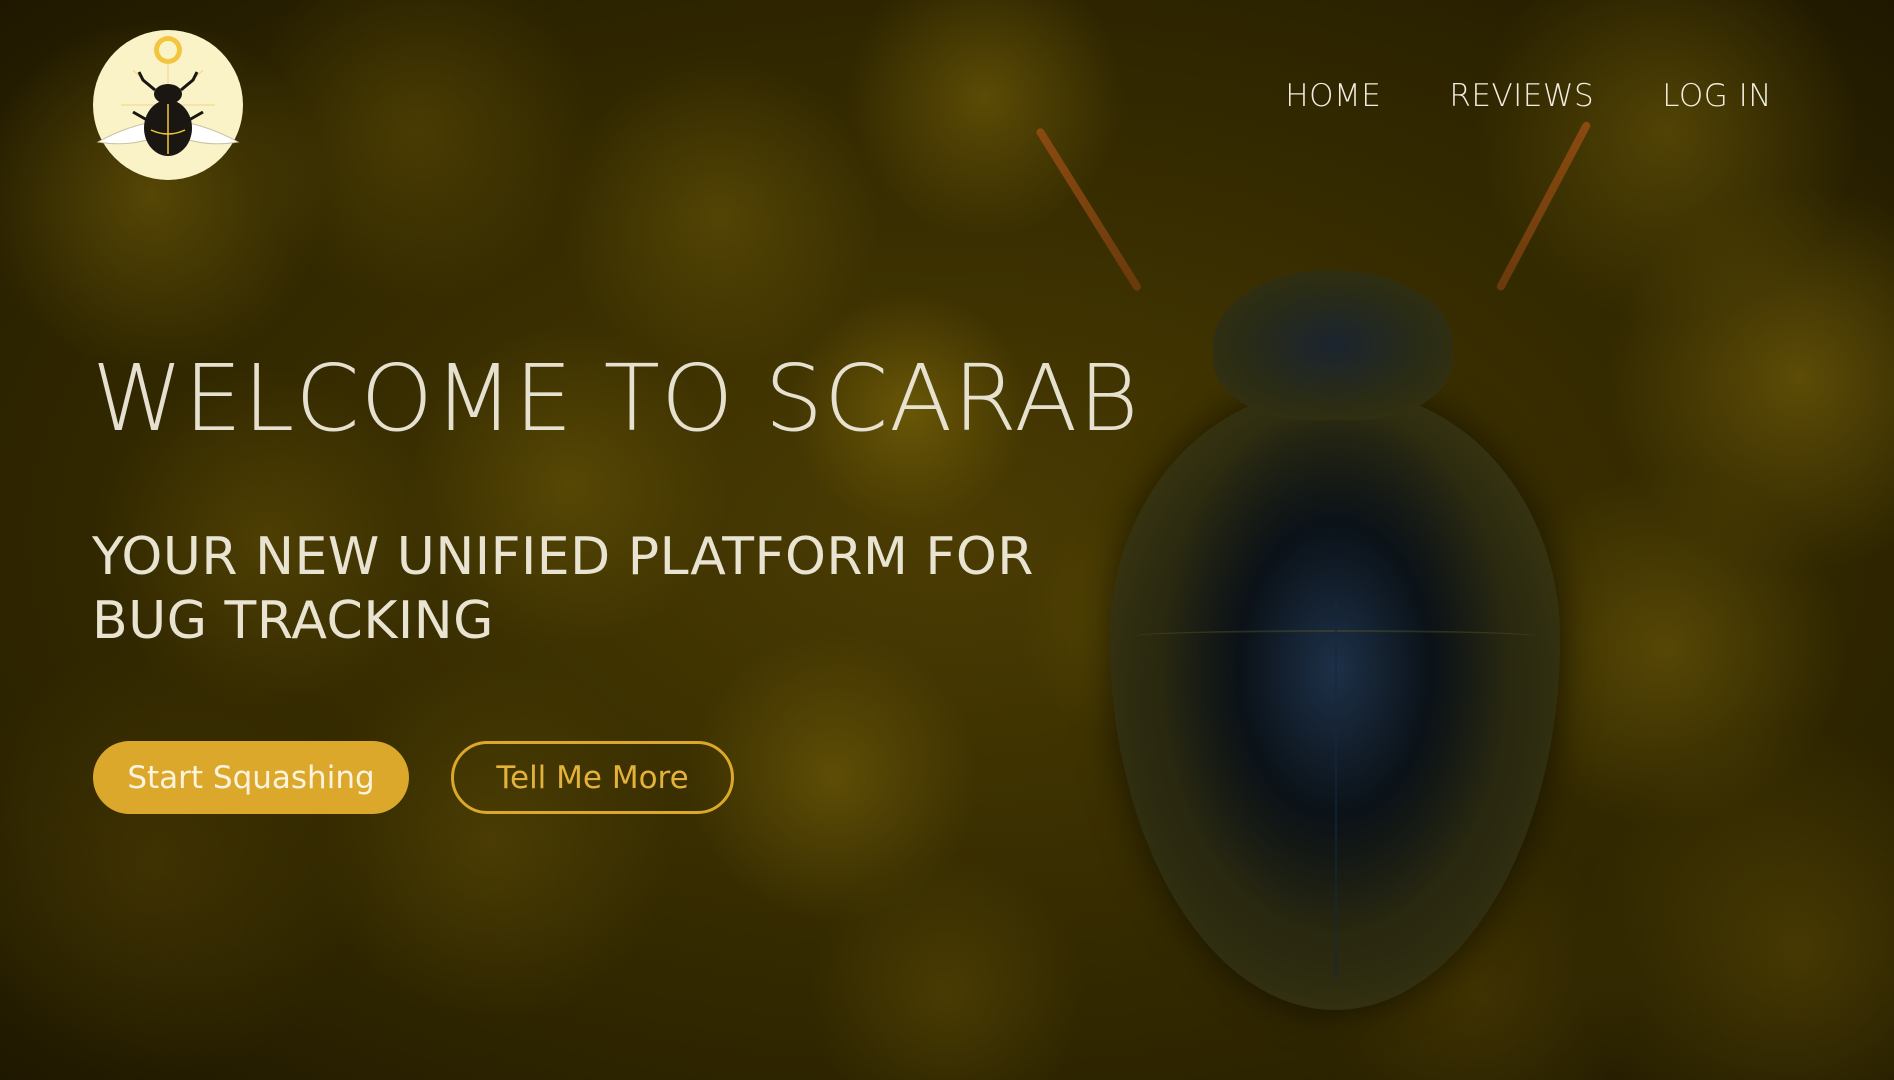 Image resolution: width=1894 pixels, height=1080 pixels. I want to click on top-nav: HOME REVIEWS LOG IN, so click(1528, 96).